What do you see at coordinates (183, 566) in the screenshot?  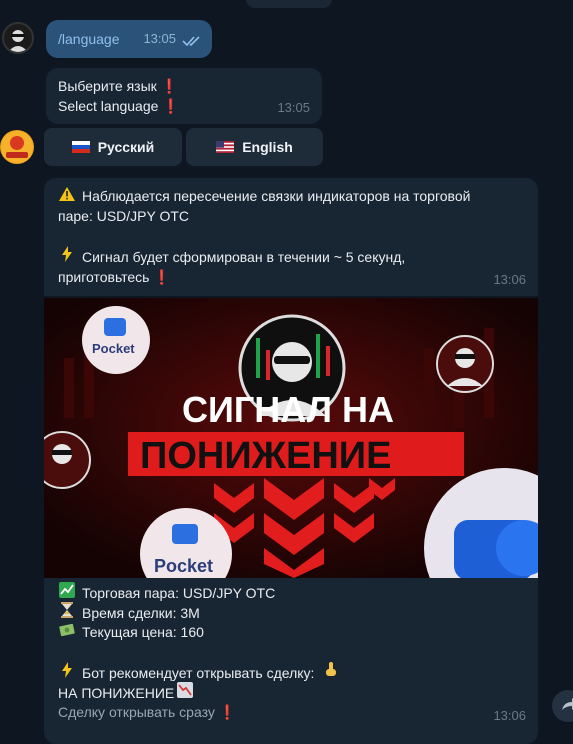 I see `badge-label-large: Pocket` at bounding box center [183, 566].